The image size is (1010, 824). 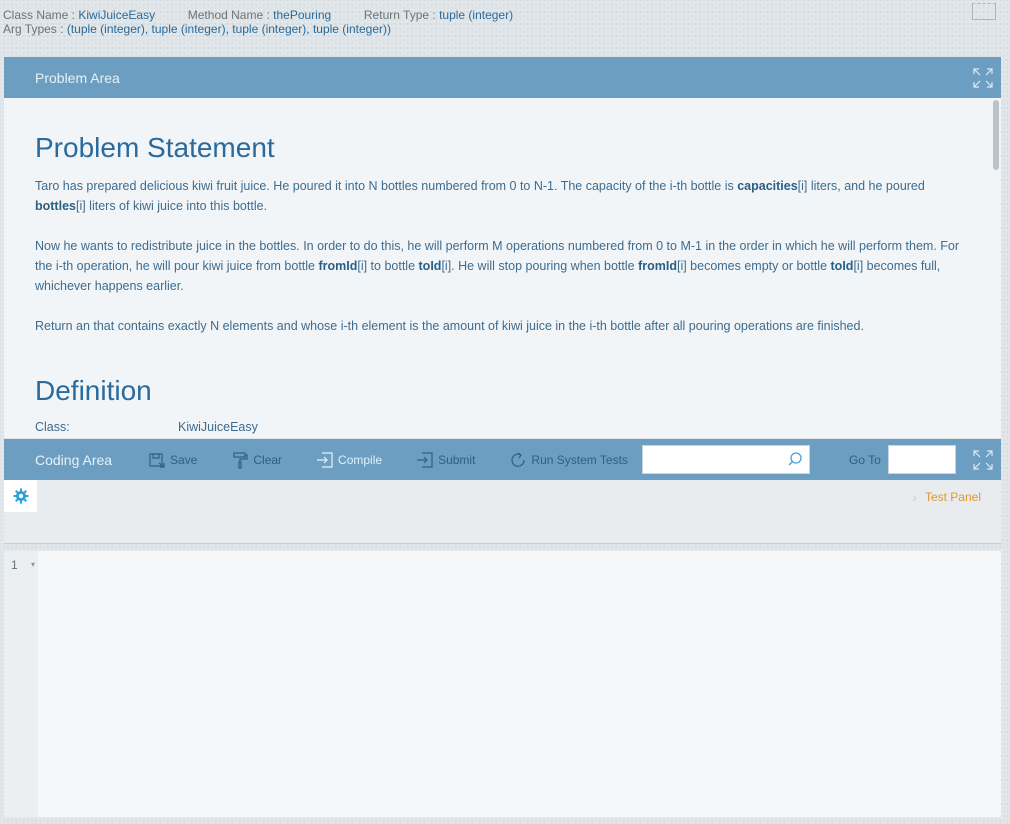 I want to click on search-icon, so click(x=795, y=459).